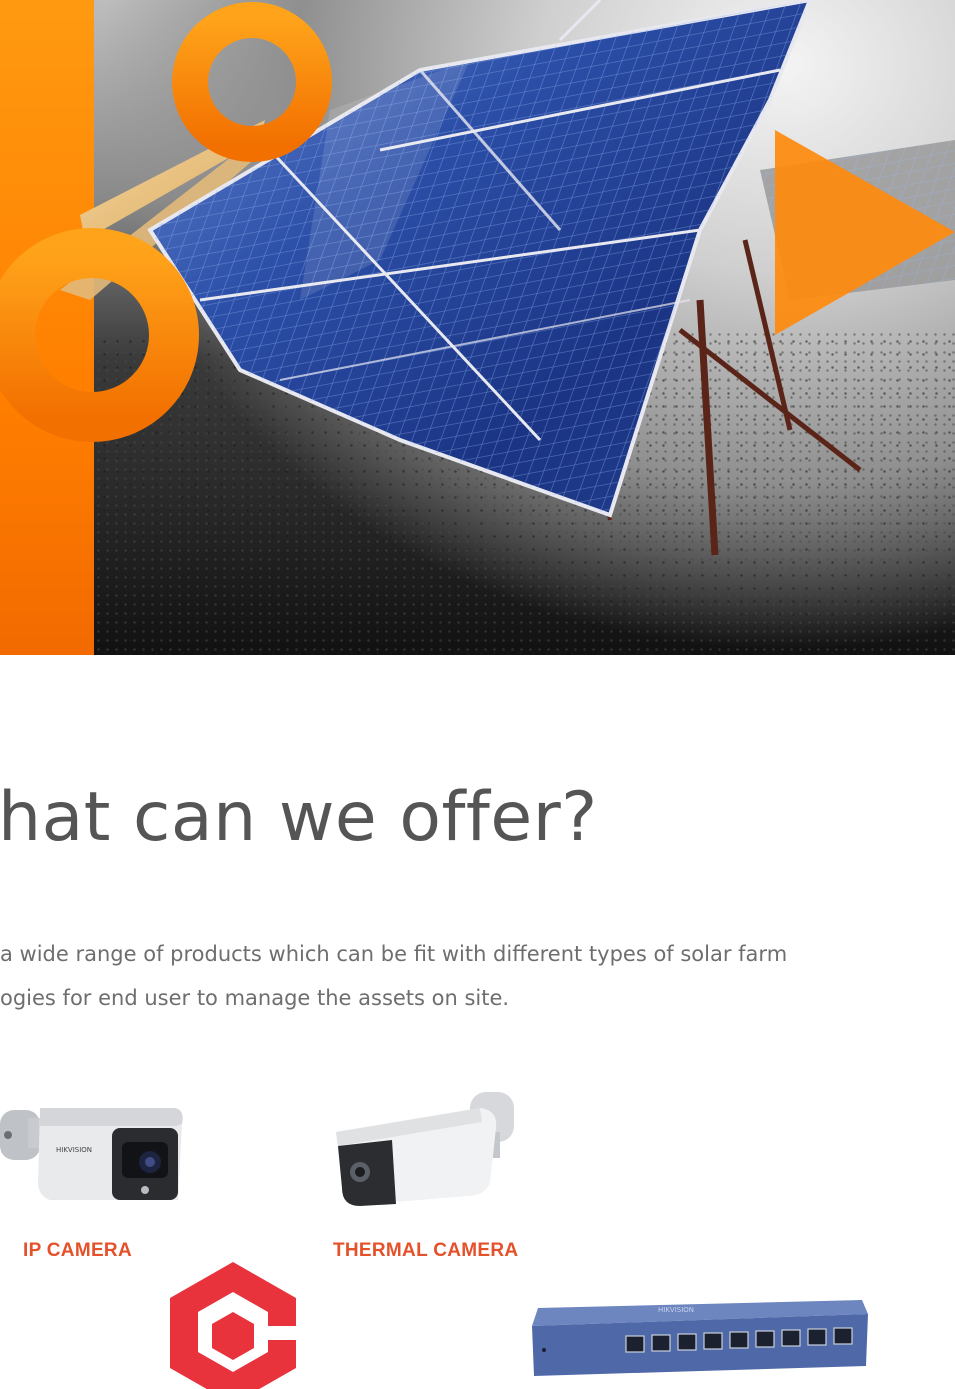 This screenshot has height=1389, width=955. I want to click on product-thermal-camera: THERMAL CAMERA, so click(430, 1179).